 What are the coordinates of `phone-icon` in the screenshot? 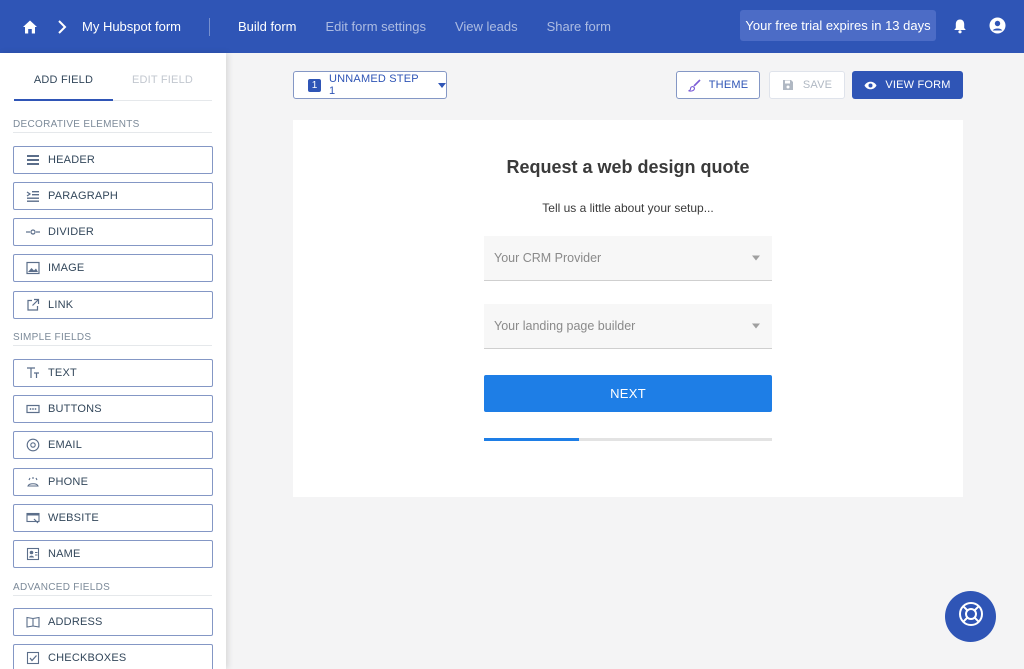 It's located at (33, 482).